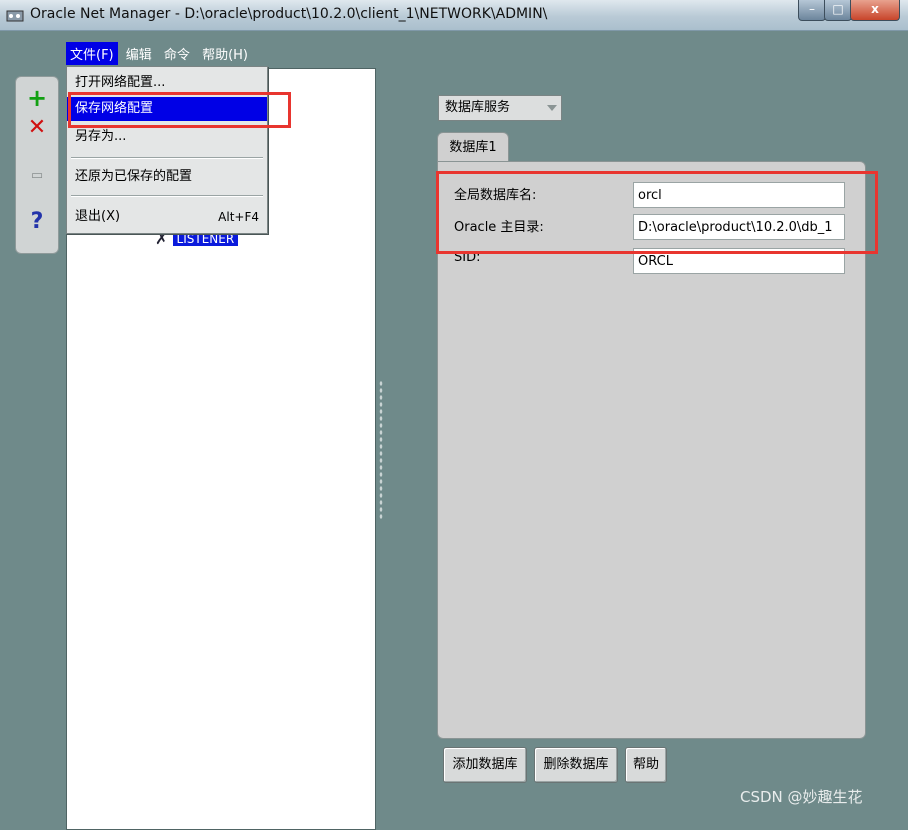  I want to click on vertical-toolbar: + ✕ ▭ ?, so click(37, 165).